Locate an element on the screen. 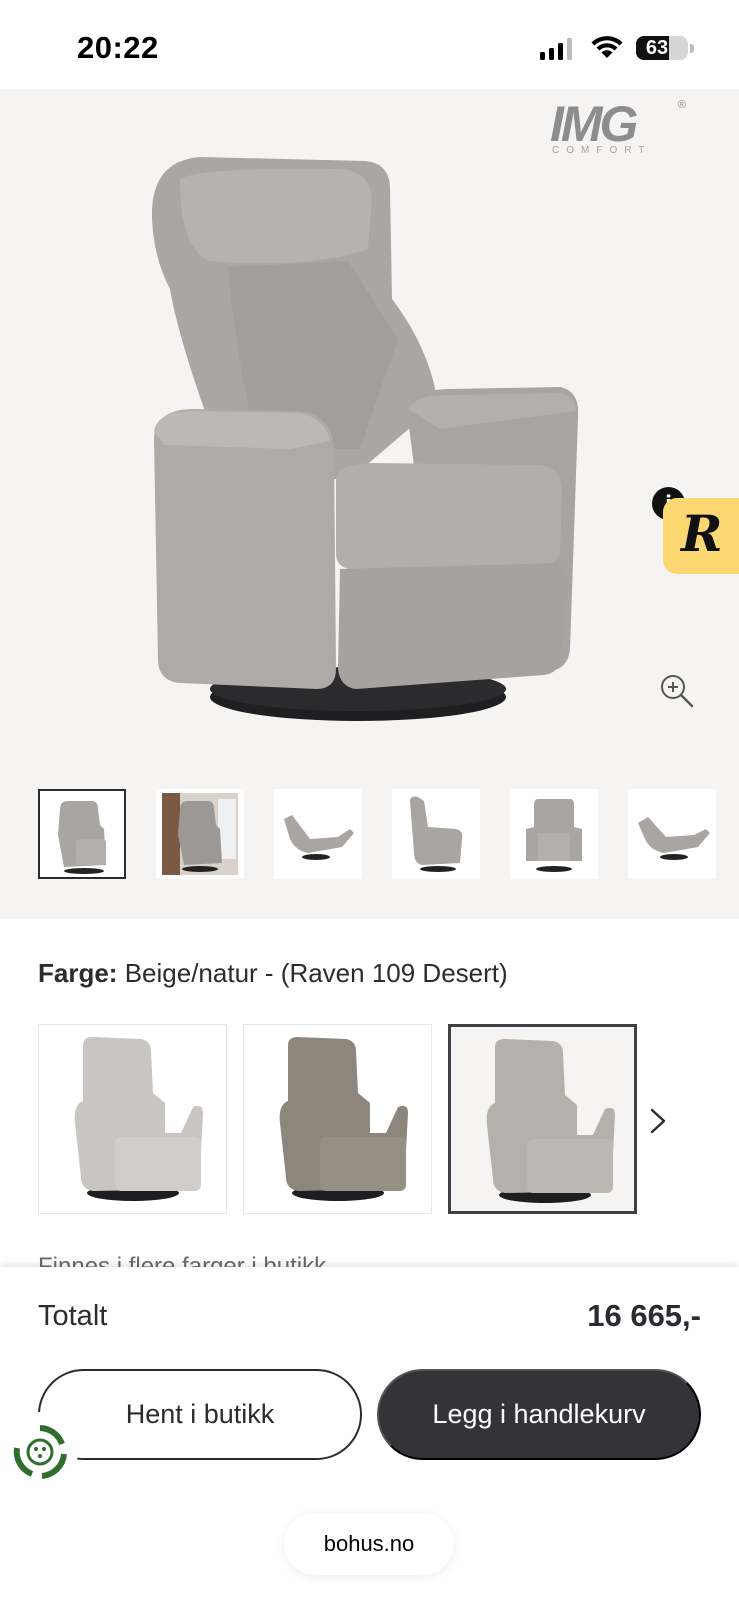 This screenshot has width=739, height=1600. color-option-taupe is located at coordinates (337, 1119).